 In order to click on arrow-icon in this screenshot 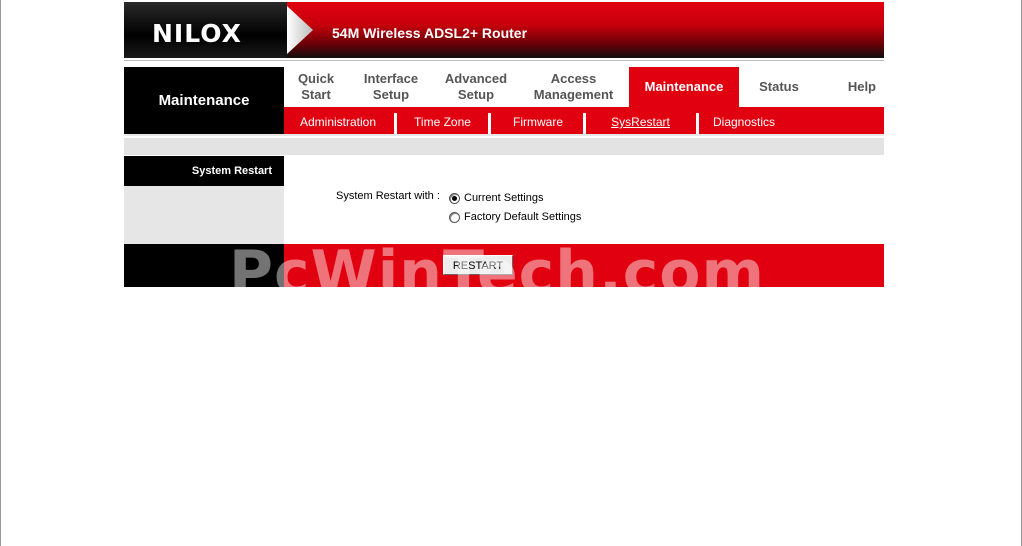, I will do `click(300, 30)`.